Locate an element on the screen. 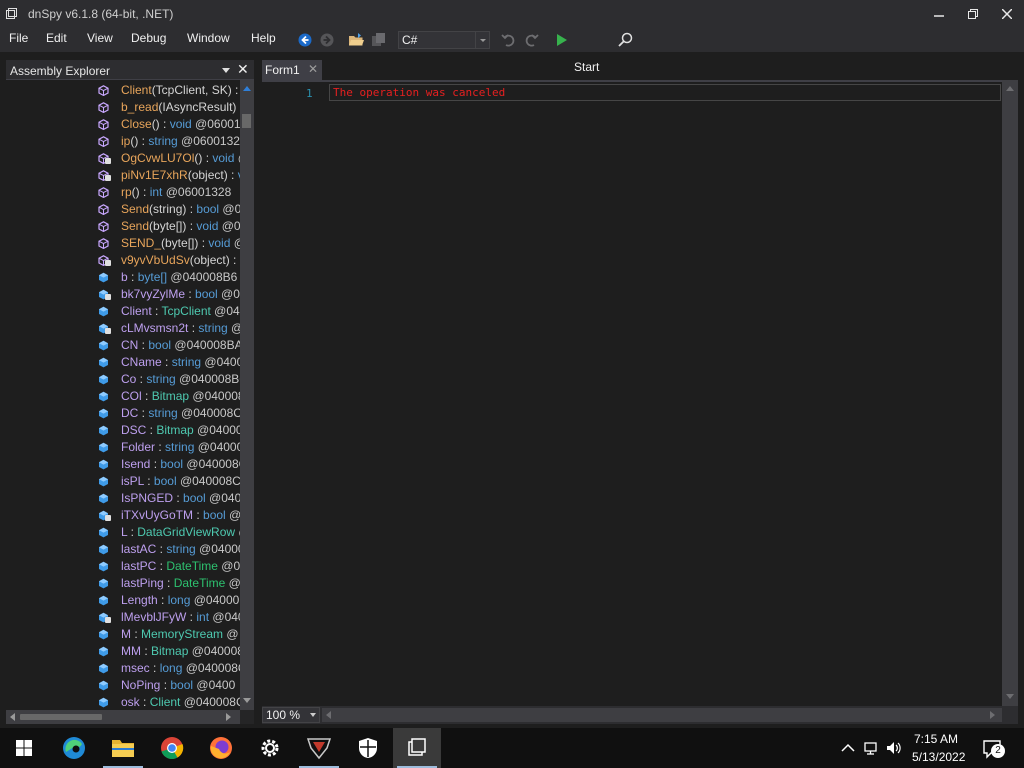 The image size is (1024, 768). panel-menu-dropdown-icon is located at coordinates (226, 70).